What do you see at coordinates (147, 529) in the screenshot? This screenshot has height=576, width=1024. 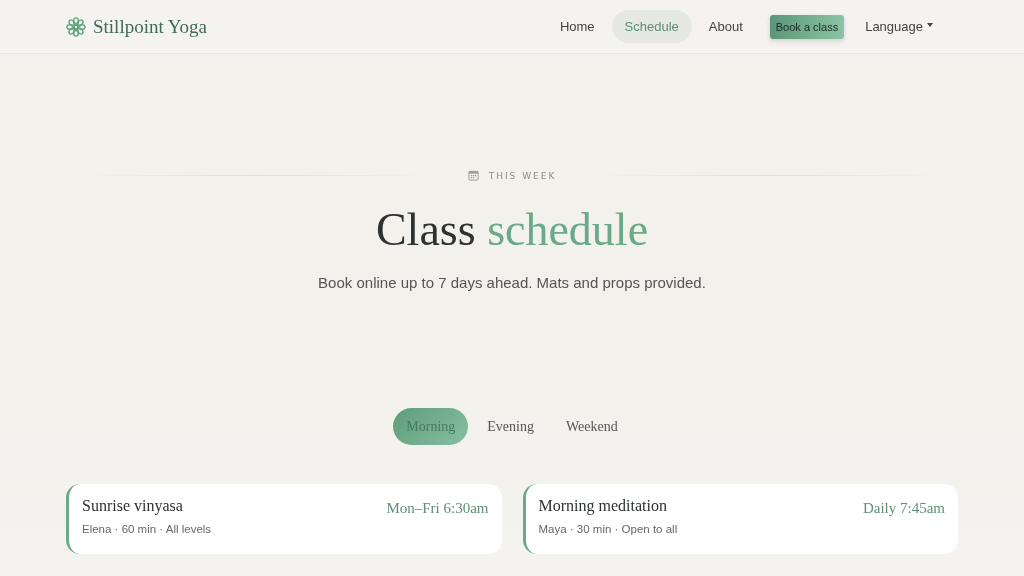 I see `class-details: Elena · 60 min · All levels` at bounding box center [147, 529].